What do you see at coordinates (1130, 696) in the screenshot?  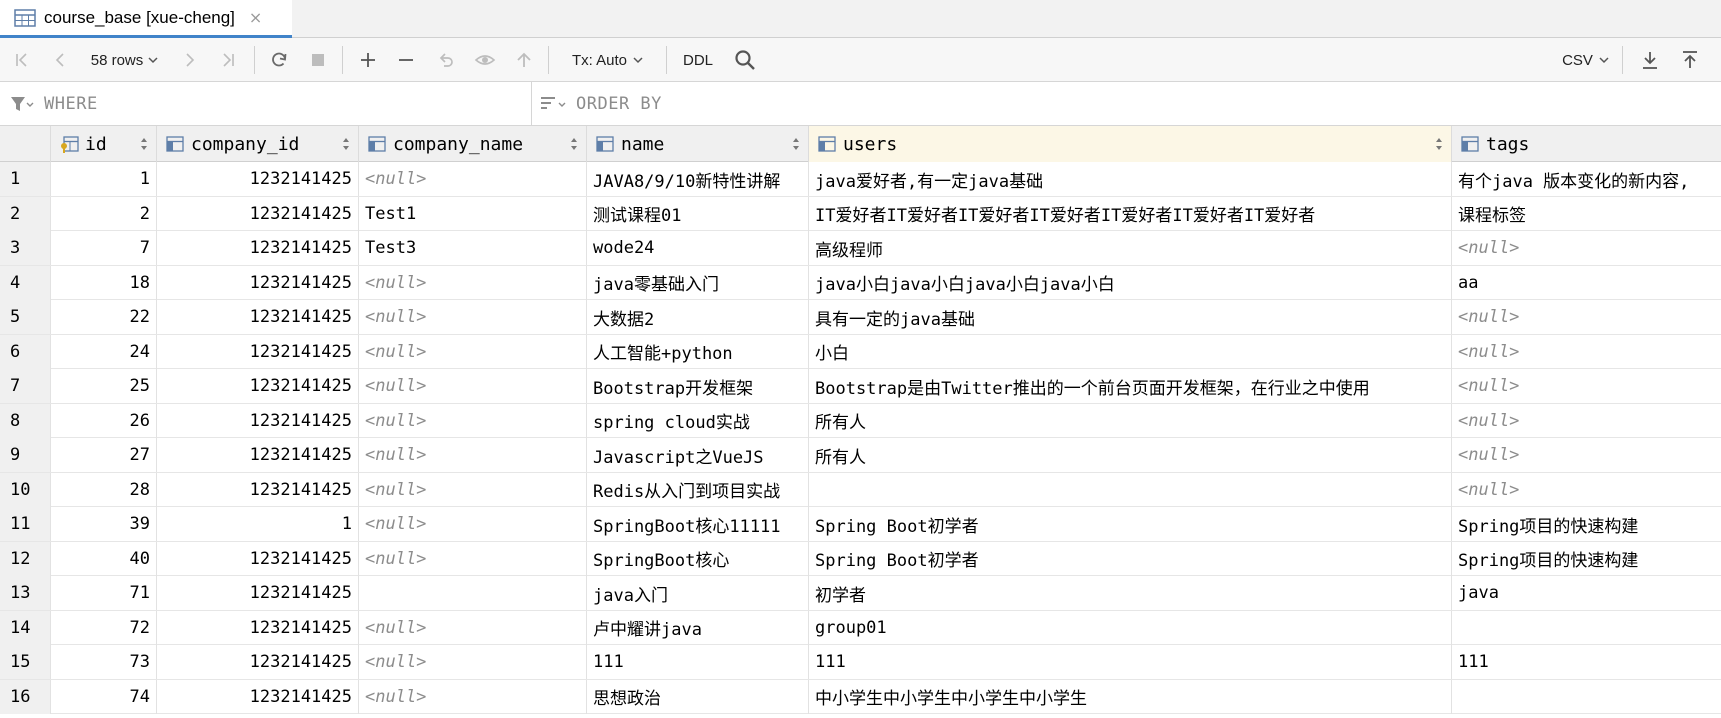 I see `cell-users: 中小学生中小学生中小学生中小学生` at bounding box center [1130, 696].